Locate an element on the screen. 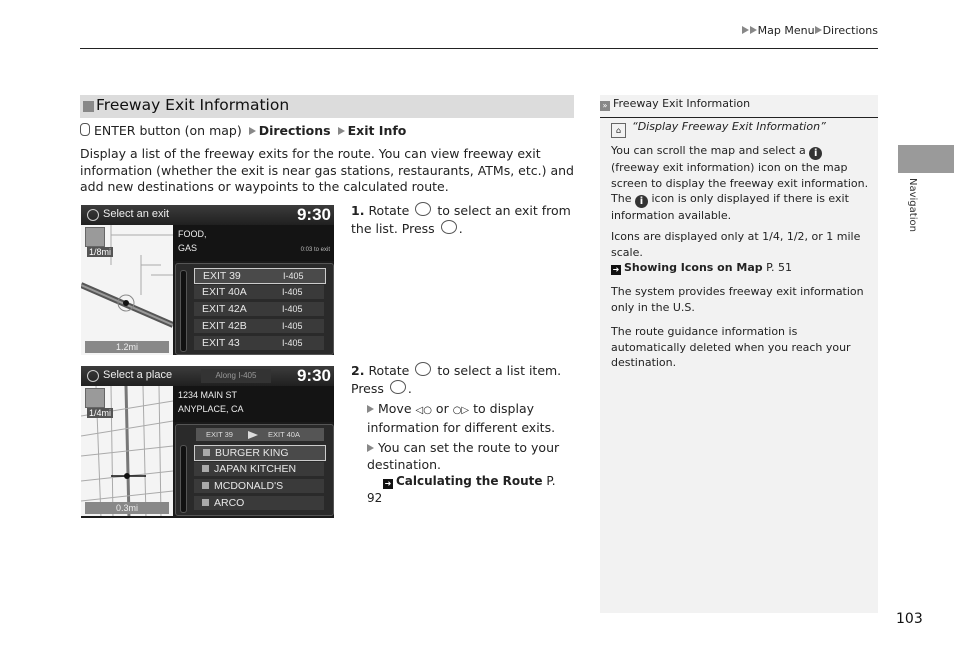 This screenshot has width=954, height=650. exit-row: EXIT 42B I-405 is located at coordinates (259, 326).